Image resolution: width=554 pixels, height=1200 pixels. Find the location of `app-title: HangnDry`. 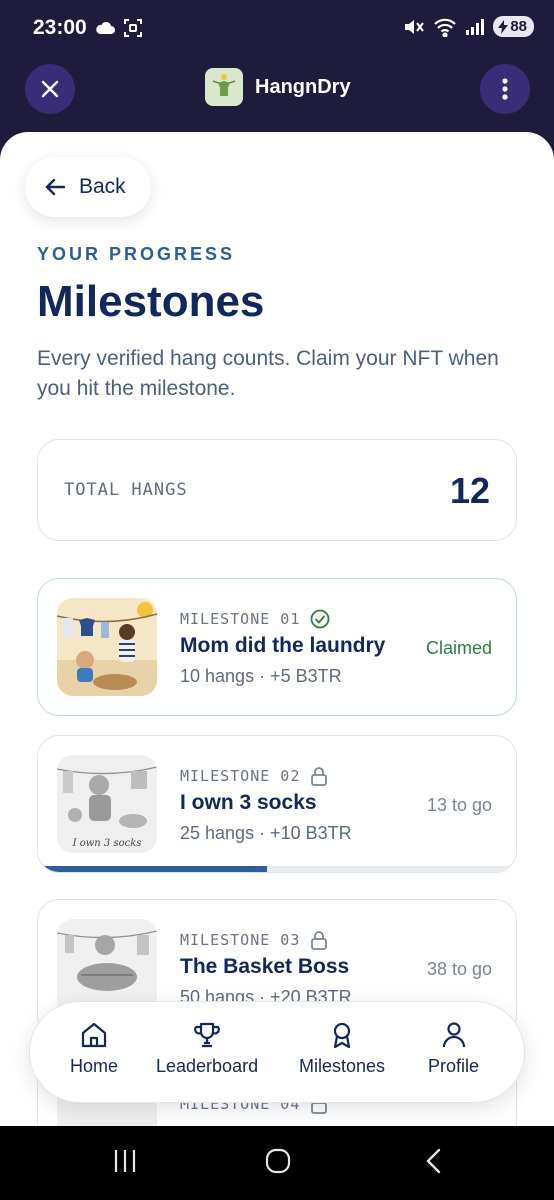

app-title: HangnDry is located at coordinates (303, 86).